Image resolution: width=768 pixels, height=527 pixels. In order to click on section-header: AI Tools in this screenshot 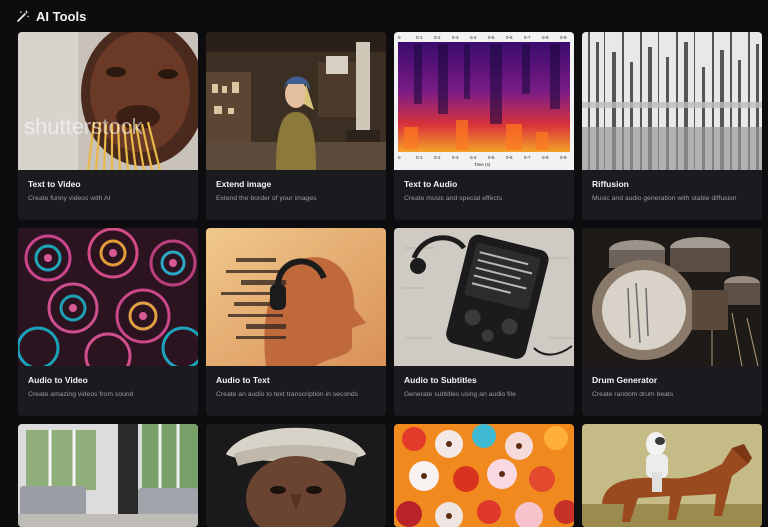, I will do `click(51, 16)`.